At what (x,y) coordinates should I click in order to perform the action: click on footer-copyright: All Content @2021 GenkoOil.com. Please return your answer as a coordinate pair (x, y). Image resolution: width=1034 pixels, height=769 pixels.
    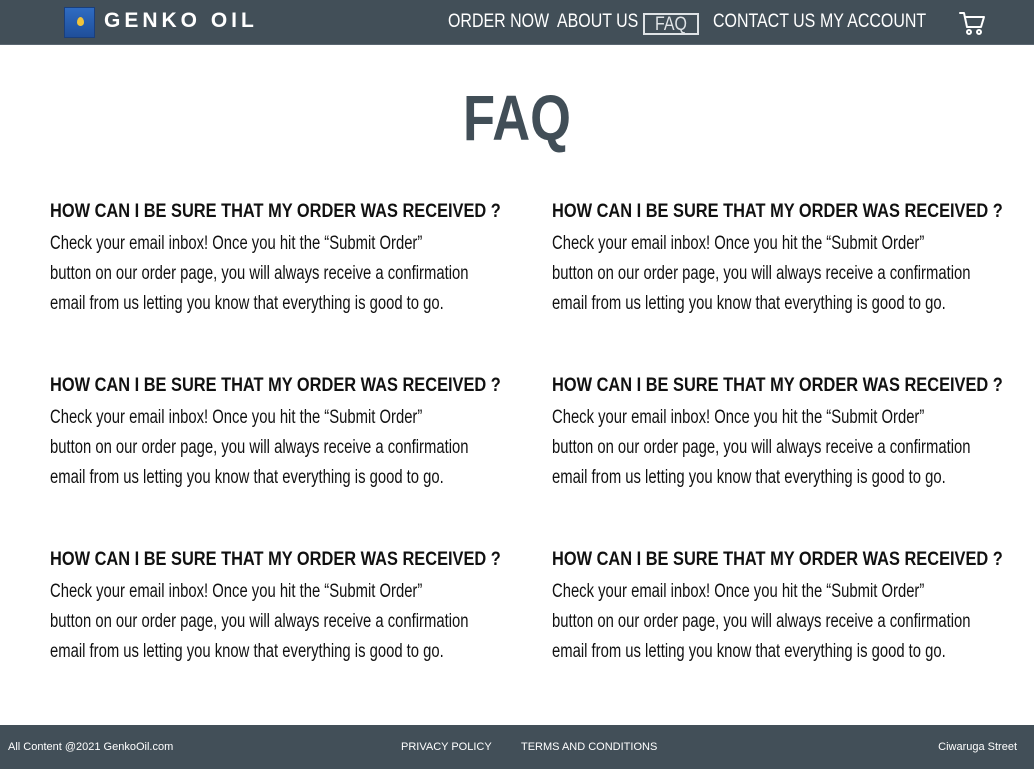
    Looking at the image, I should click on (91, 747).